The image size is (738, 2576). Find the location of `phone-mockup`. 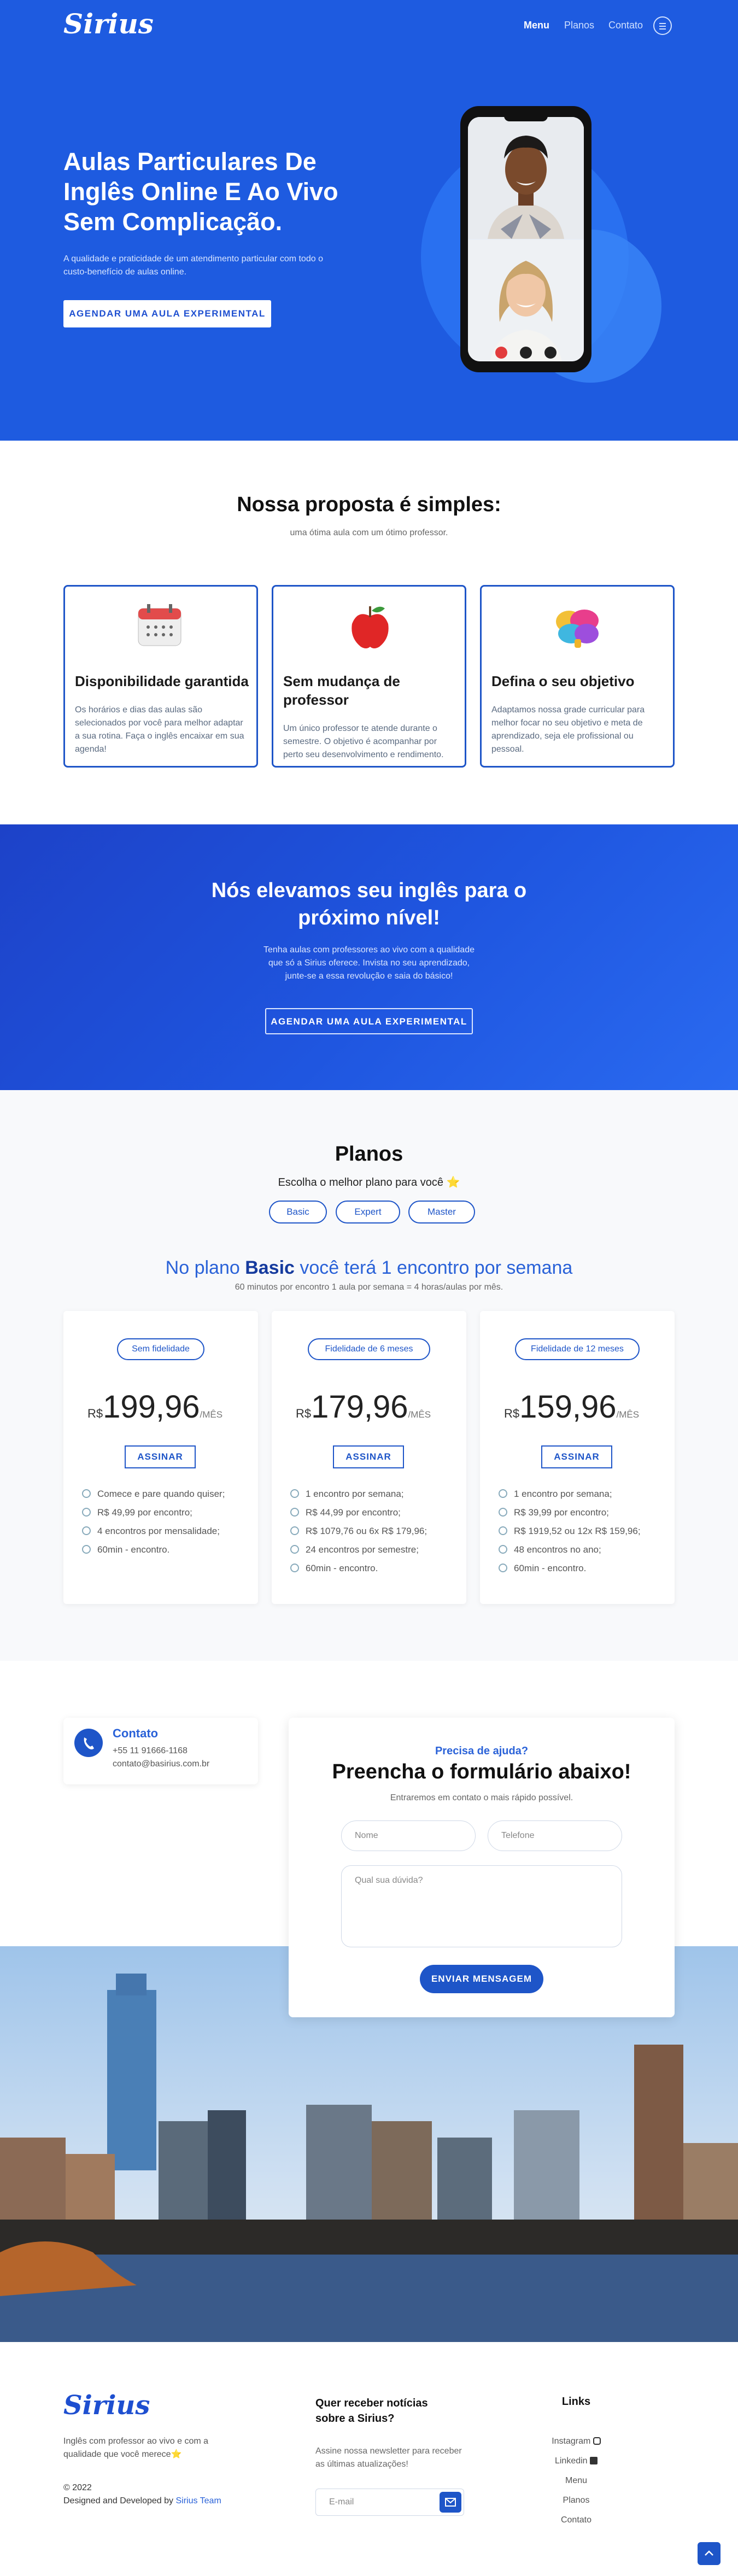

phone-mockup is located at coordinates (525, 239).